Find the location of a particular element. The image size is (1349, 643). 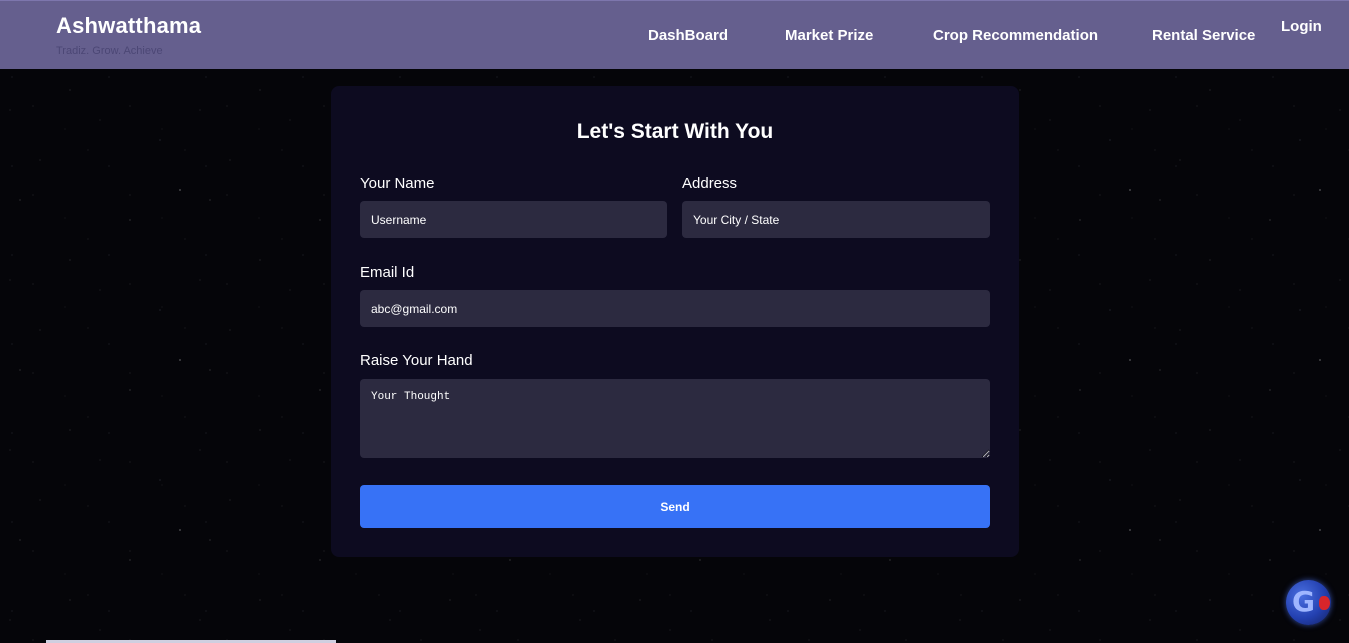

translate-widget-button: G is located at coordinates (1308, 602).